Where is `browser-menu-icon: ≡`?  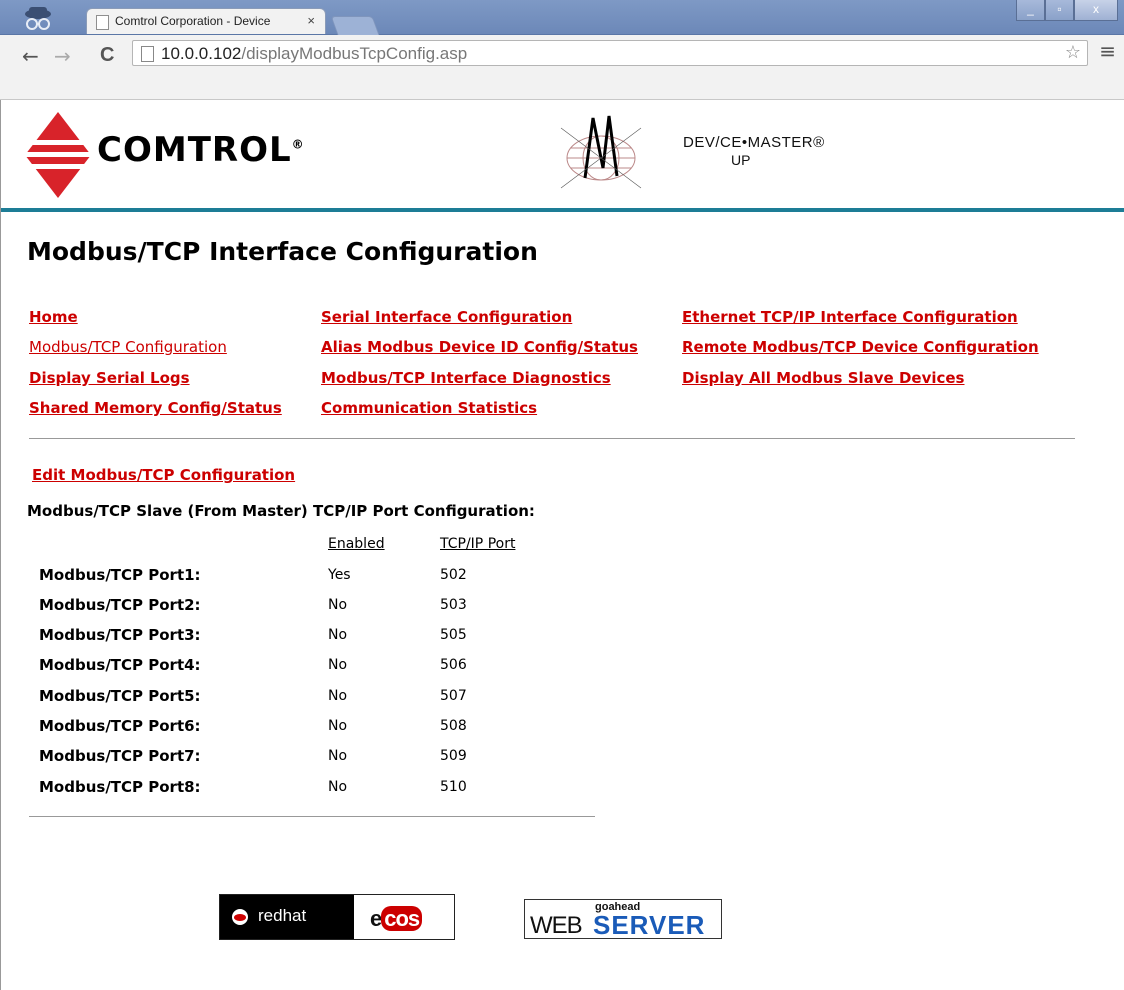 browser-menu-icon: ≡ is located at coordinates (1107, 51).